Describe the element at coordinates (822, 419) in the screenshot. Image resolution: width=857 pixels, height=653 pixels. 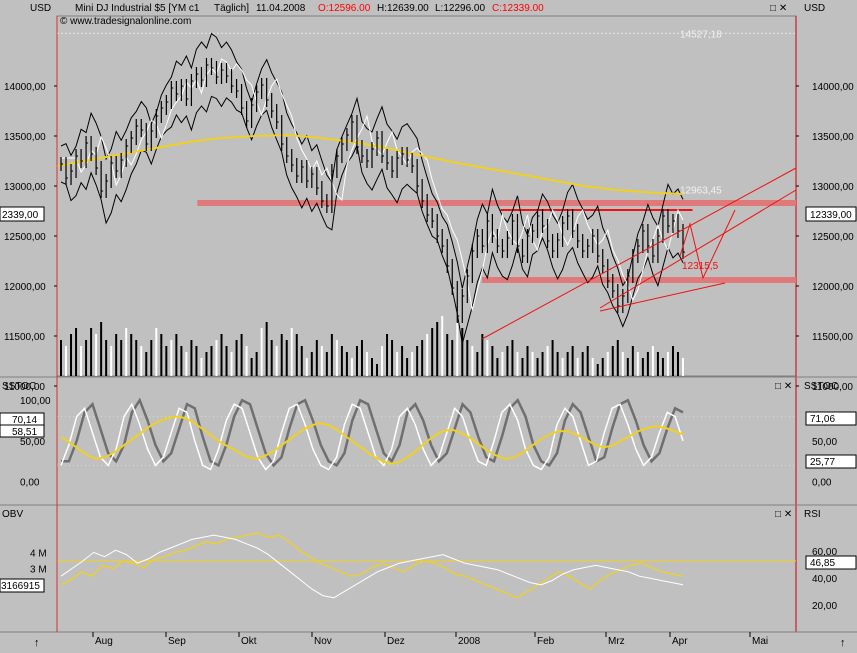
I see `sstoc-right-top: 71,06` at that location.